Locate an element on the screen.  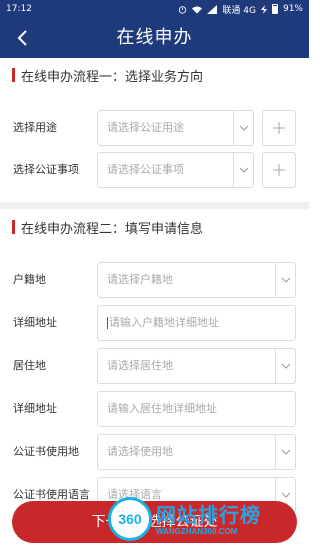
matter-label: 选择公证事项 is located at coordinates (46, 169).